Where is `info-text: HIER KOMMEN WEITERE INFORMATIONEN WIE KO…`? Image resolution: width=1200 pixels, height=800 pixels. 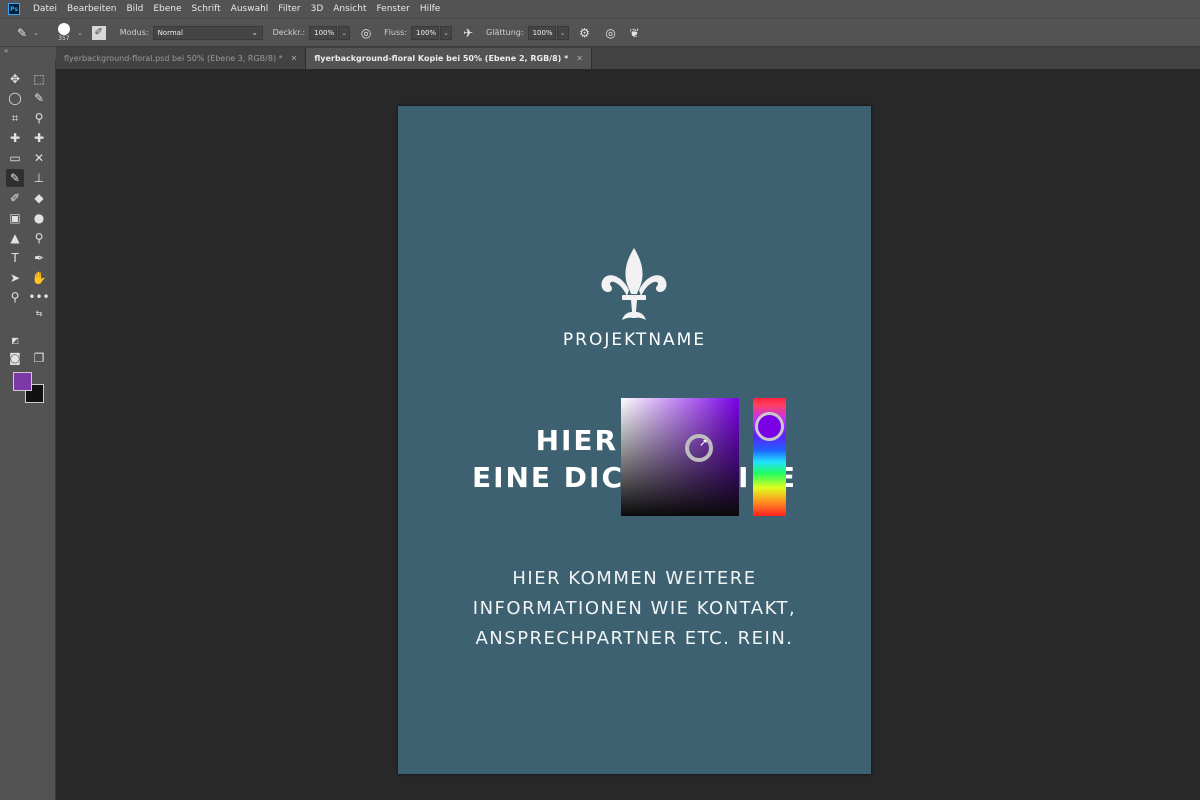 info-text: HIER KOMMEN WEITERE INFORMATIONEN WIE KO… is located at coordinates (634, 609).